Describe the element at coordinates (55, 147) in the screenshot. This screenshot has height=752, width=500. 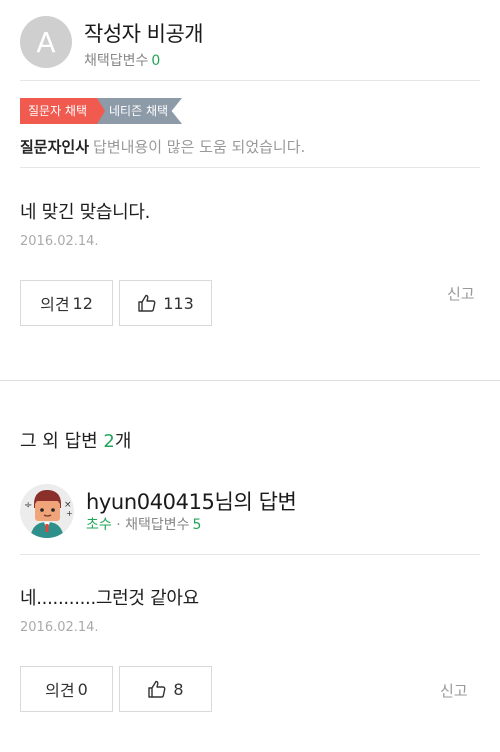
I see `thanks-label: 질문자인사` at that location.